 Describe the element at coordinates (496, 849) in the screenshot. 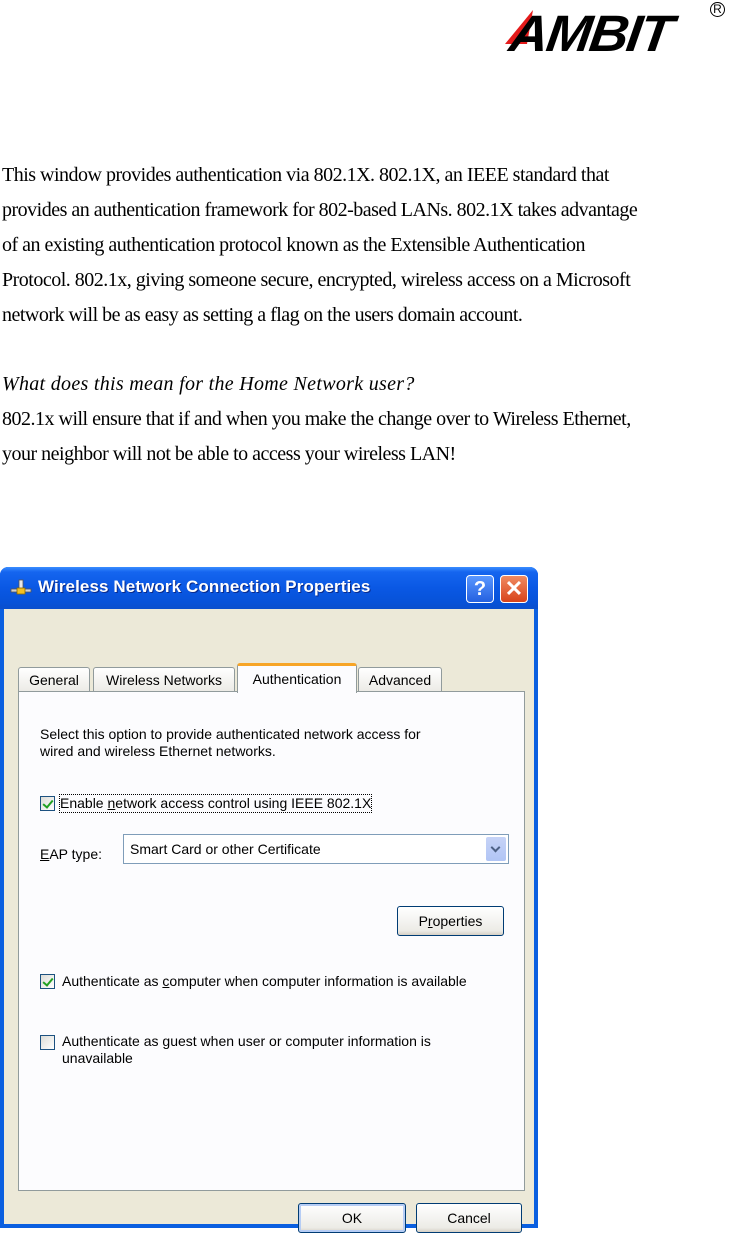

I see `chevron-down-icon` at that location.